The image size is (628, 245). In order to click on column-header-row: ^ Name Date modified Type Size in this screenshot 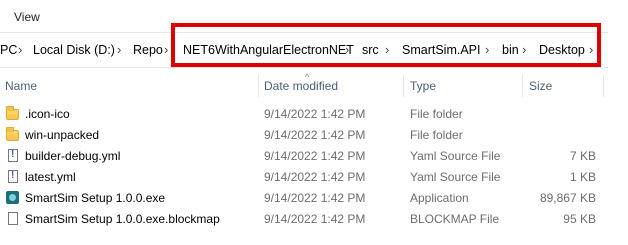, I will do `click(314, 84)`.